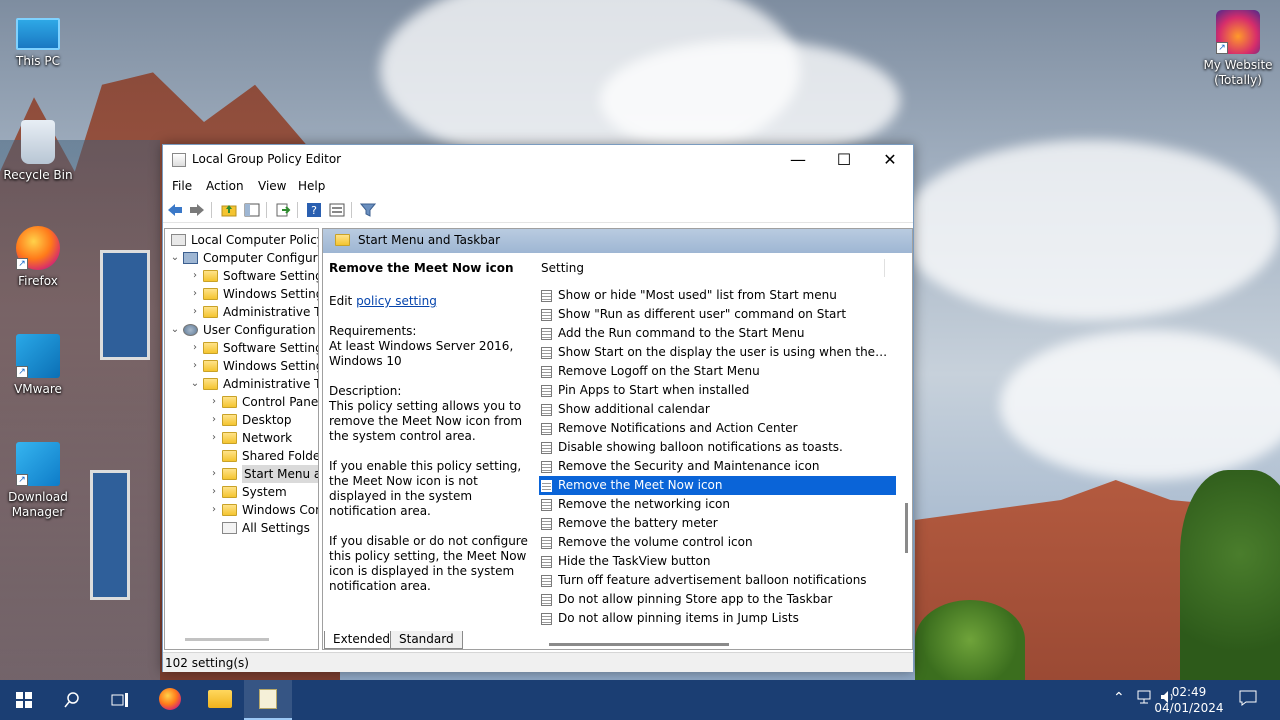  Describe the element at coordinates (538, 160) in the screenshot. I see `title-bar: Local Group Policy Editor — ☐ ✕` at that location.